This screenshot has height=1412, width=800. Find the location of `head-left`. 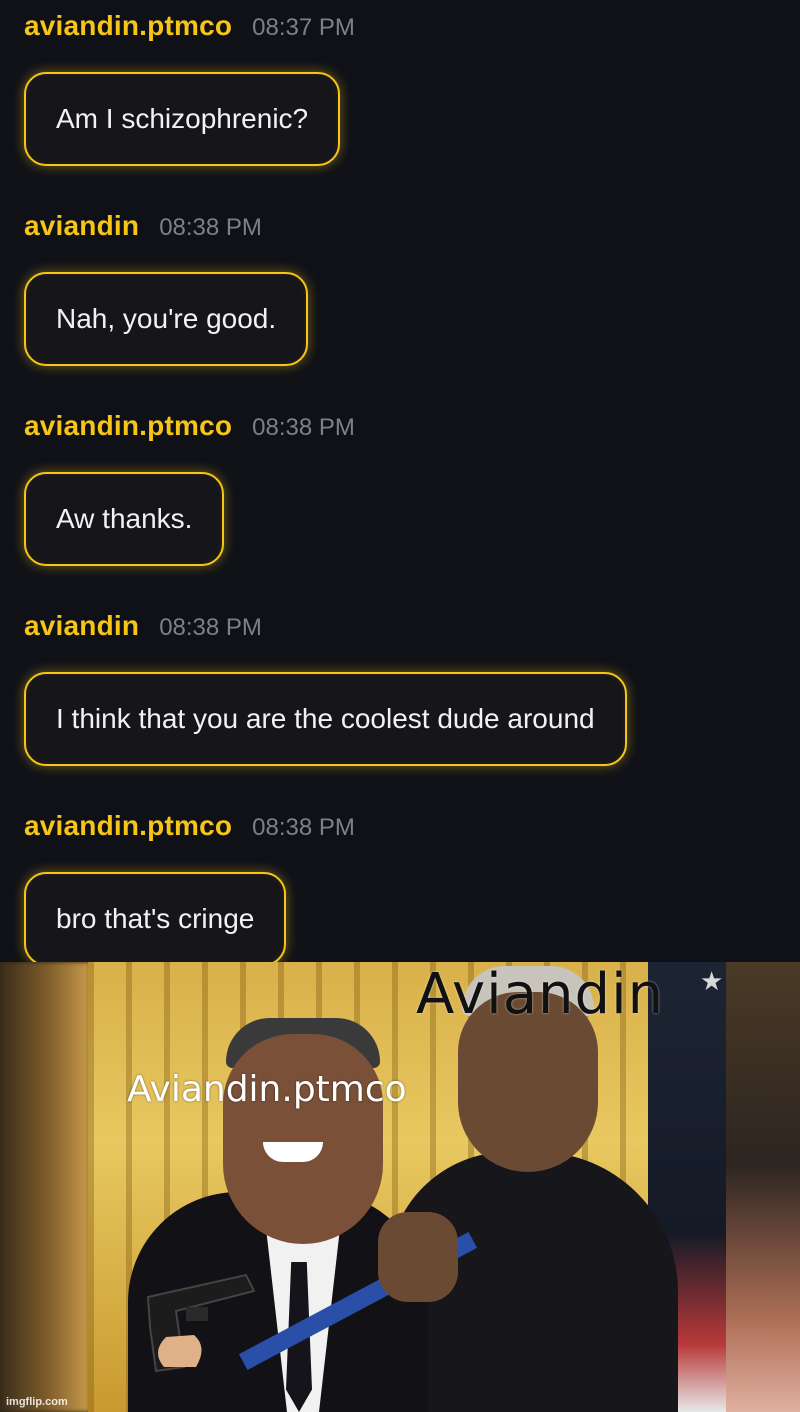

head-left is located at coordinates (303, 1139).